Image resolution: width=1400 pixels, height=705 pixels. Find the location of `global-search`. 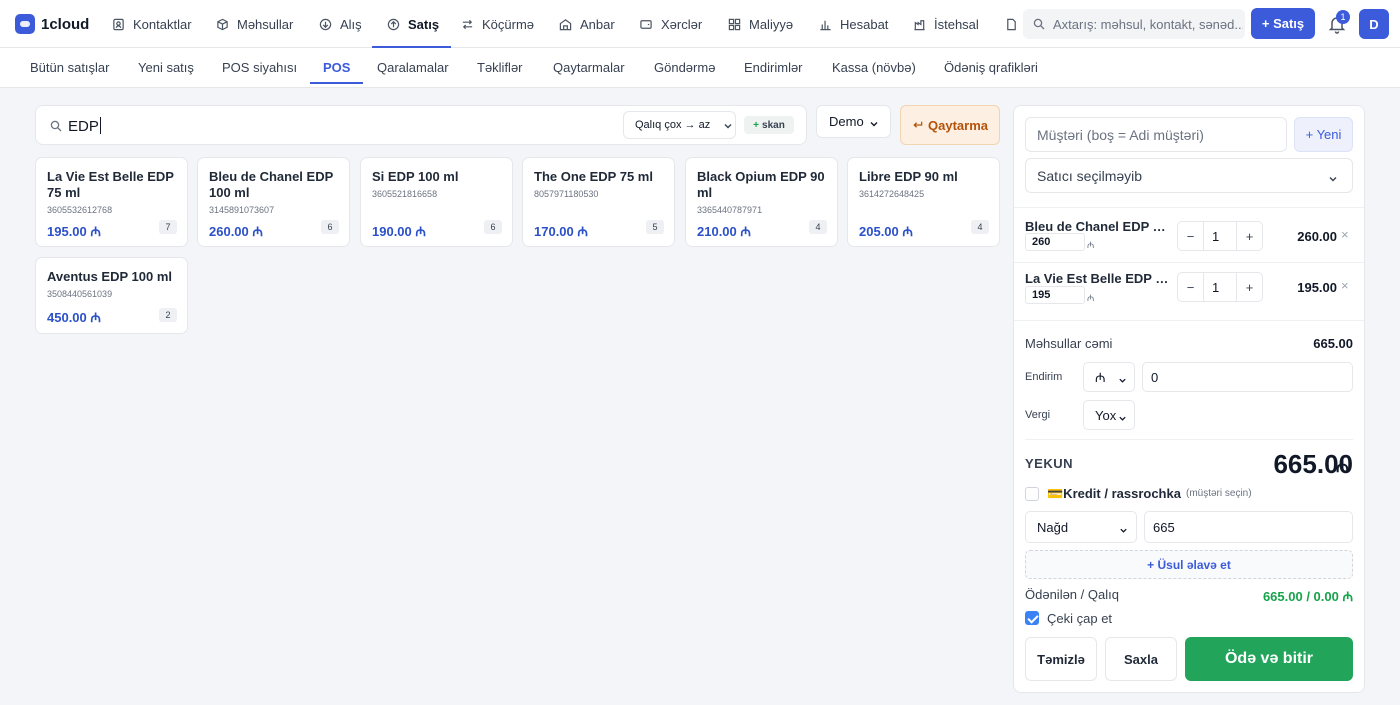

global-search is located at coordinates (1134, 24).